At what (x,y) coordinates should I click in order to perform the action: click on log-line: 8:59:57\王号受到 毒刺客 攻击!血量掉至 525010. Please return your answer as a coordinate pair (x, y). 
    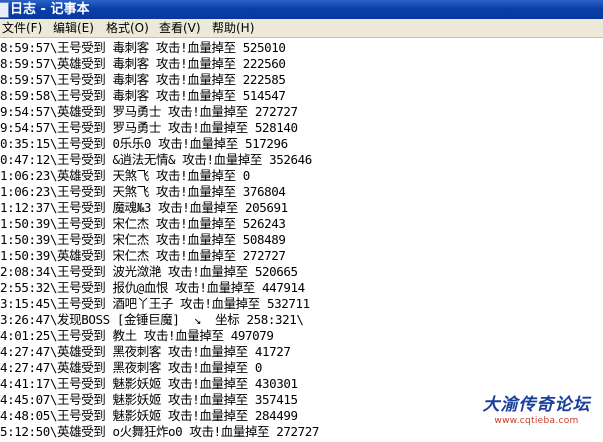
    Looking at the image, I should click on (143, 47).